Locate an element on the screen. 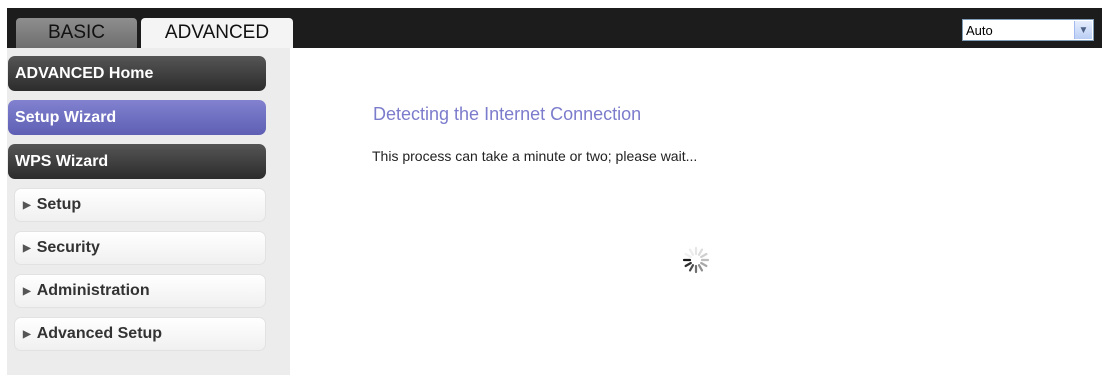 Image resolution: width=1102 pixels, height=375 pixels. tab-basic: BASIC is located at coordinates (76, 33).